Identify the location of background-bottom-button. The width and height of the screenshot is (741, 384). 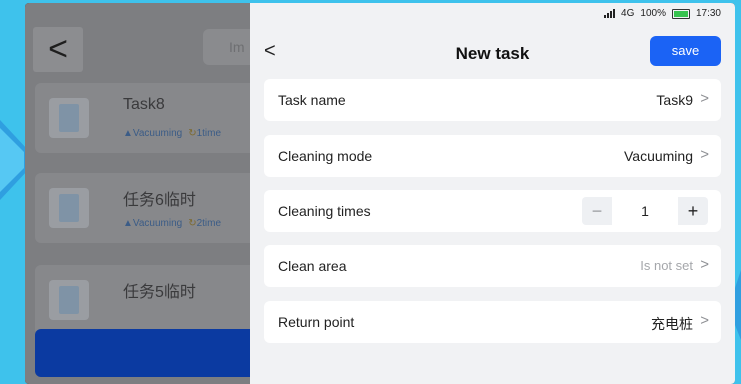
(150, 353).